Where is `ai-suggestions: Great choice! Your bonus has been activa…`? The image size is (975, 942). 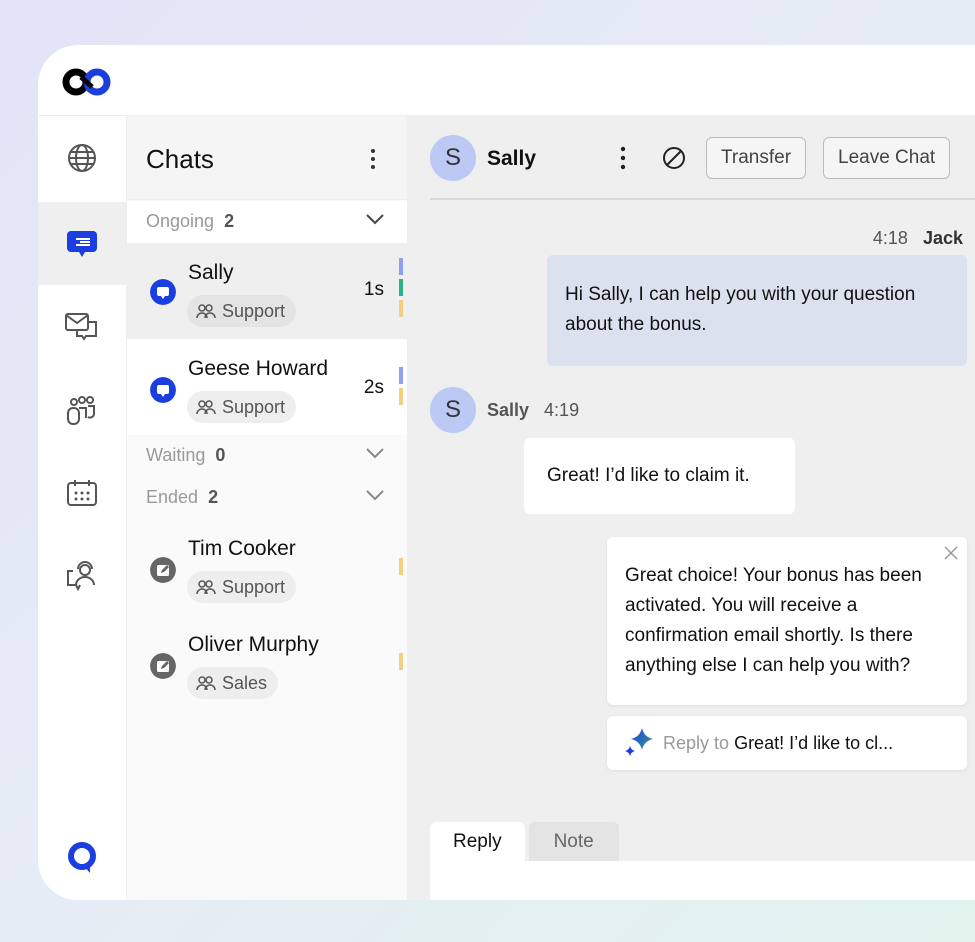 ai-suggestions: Great choice! Your bonus has been activa… is located at coordinates (787, 653).